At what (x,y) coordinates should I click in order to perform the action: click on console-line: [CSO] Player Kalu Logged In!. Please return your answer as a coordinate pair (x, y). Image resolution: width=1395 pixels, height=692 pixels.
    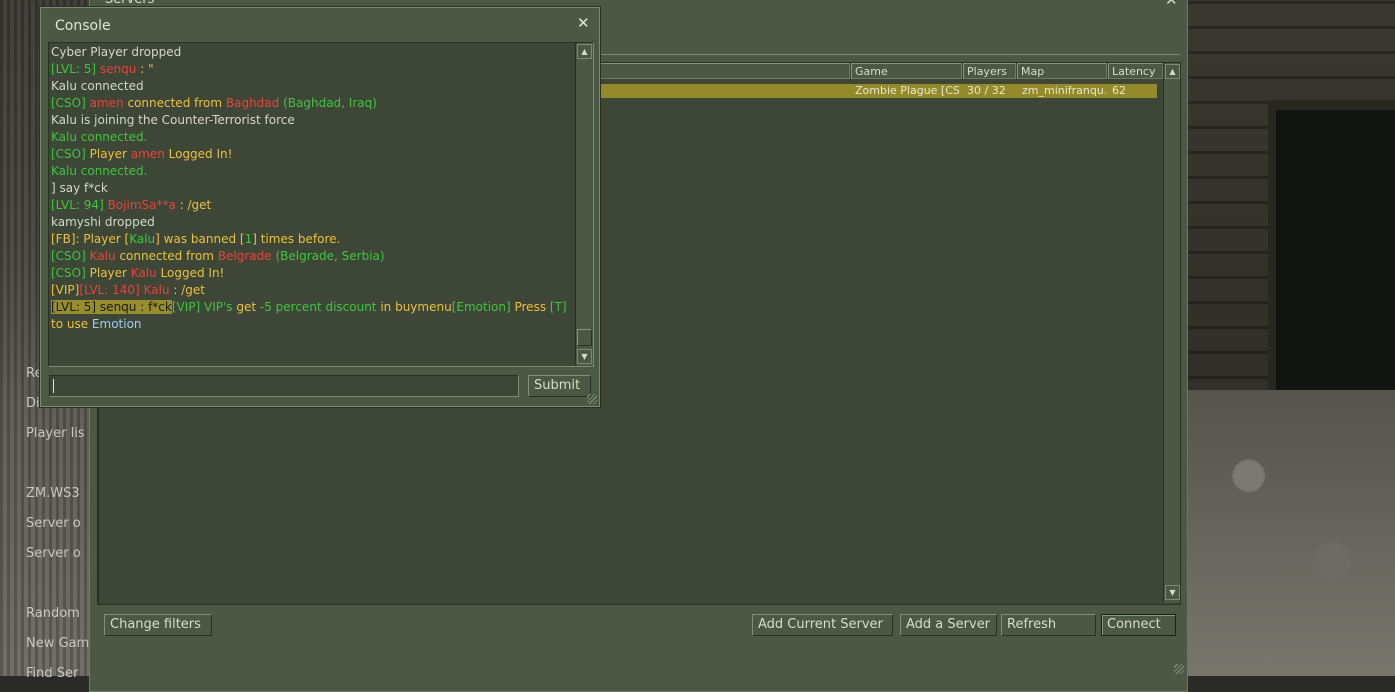
    Looking at the image, I should click on (312, 273).